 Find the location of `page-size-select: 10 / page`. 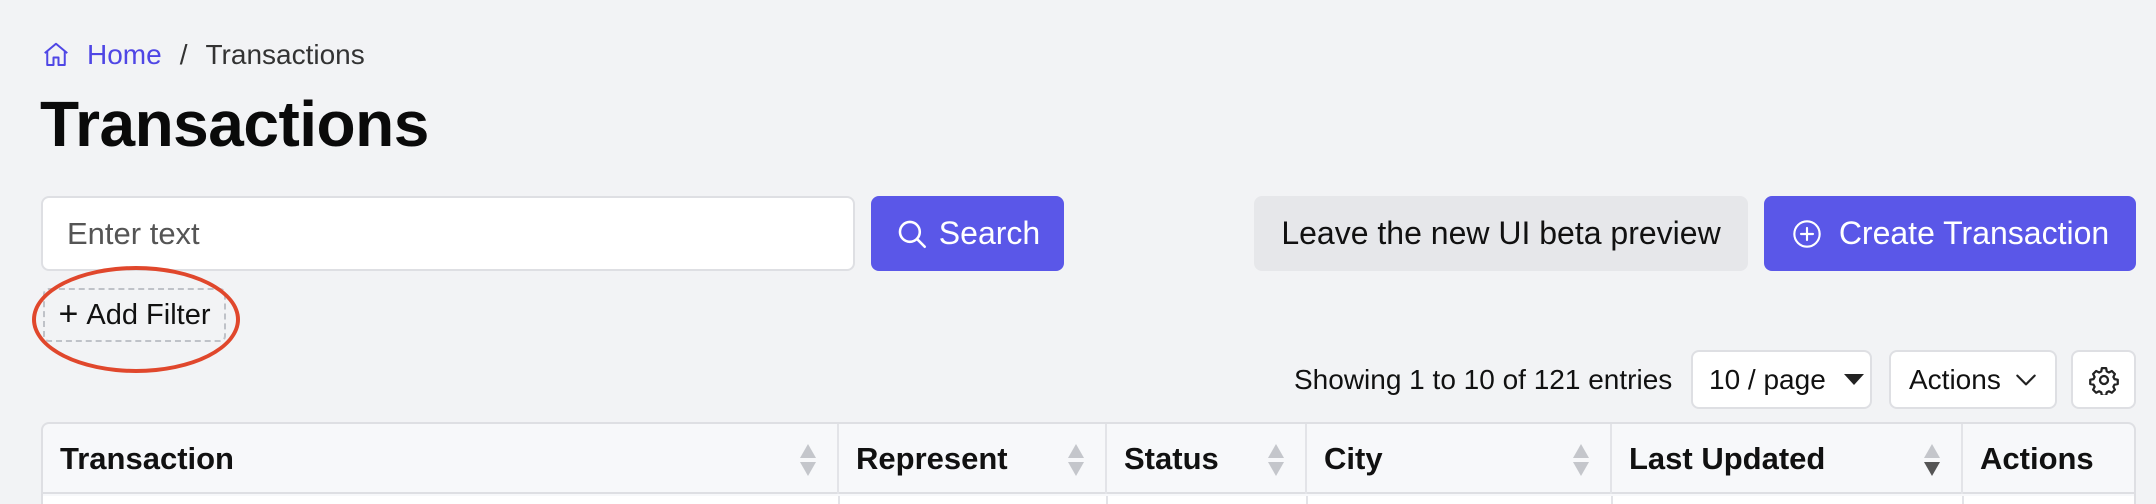

page-size-select: 10 / page is located at coordinates (1781, 379).